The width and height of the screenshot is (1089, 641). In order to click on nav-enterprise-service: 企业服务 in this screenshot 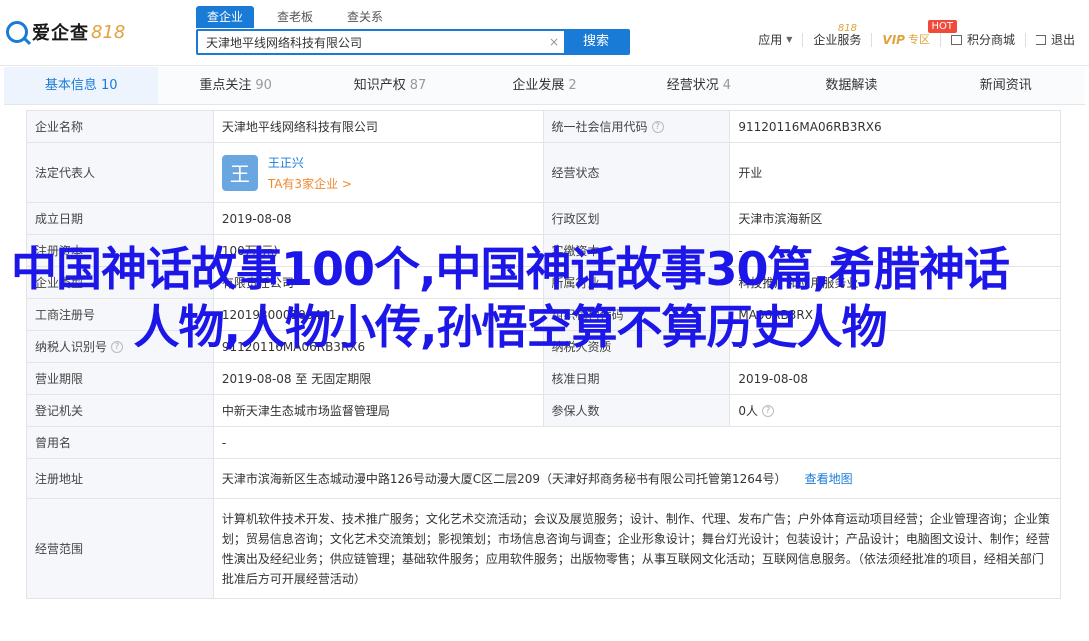, I will do `click(838, 40)`.